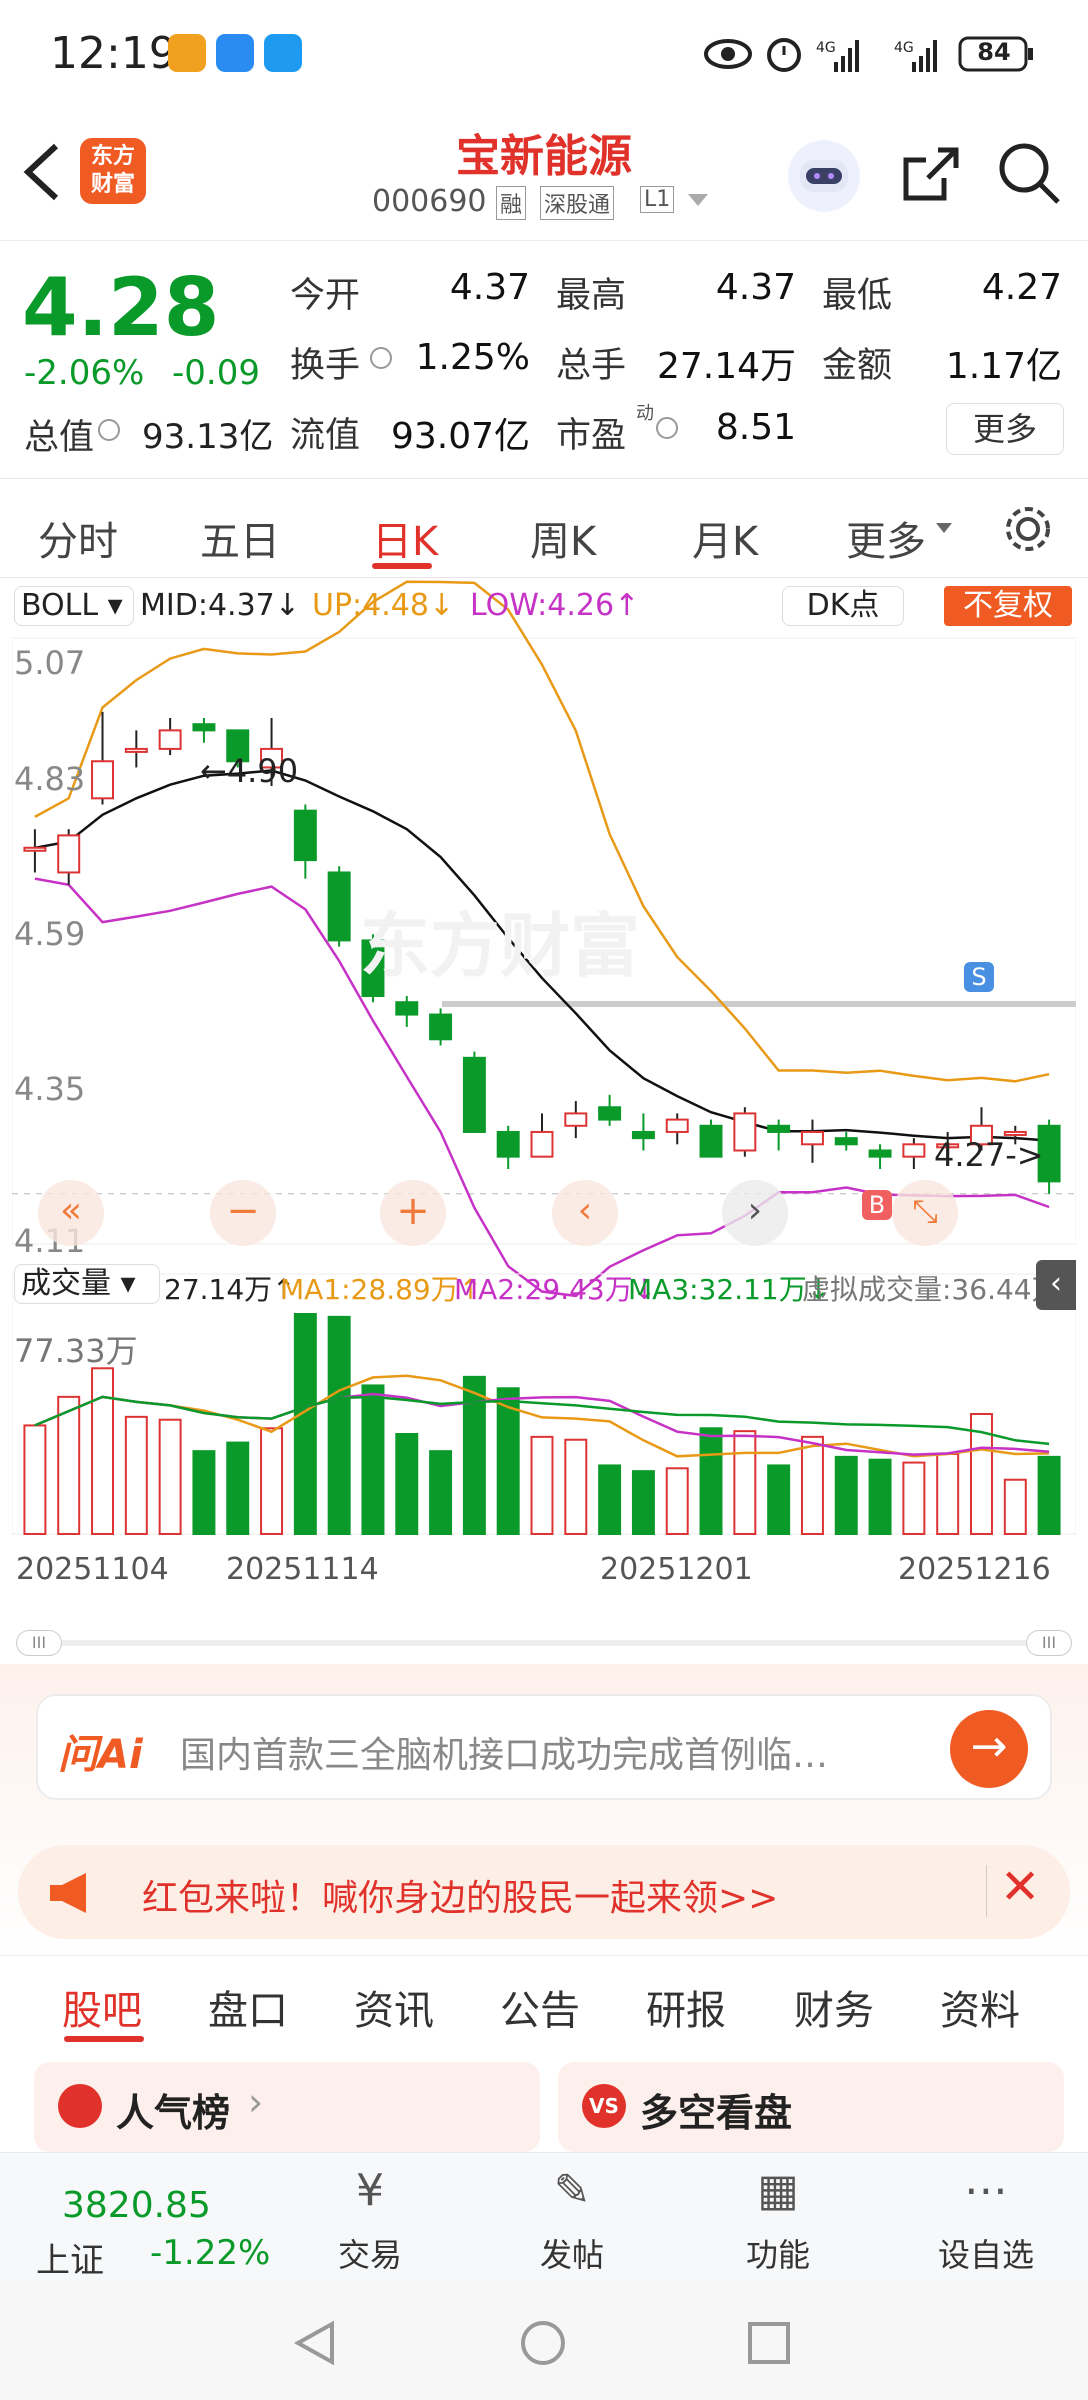 The width and height of the screenshot is (1088, 2400). What do you see at coordinates (1003, 366) in the screenshot?
I see `amount-value: 1.17亿` at bounding box center [1003, 366].